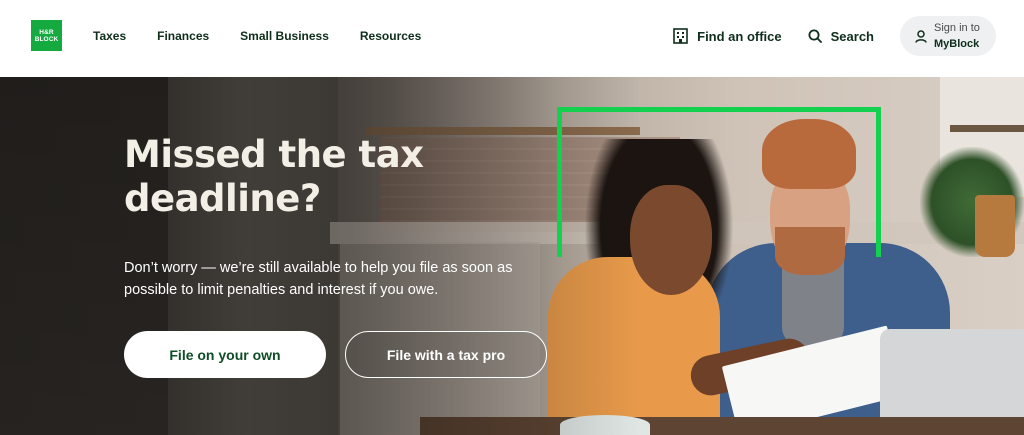 This screenshot has width=1024, height=435. What do you see at coordinates (109, 36) in the screenshot?
I see `nav-item-taxes: Taxes` at bounding box center [109, 36].